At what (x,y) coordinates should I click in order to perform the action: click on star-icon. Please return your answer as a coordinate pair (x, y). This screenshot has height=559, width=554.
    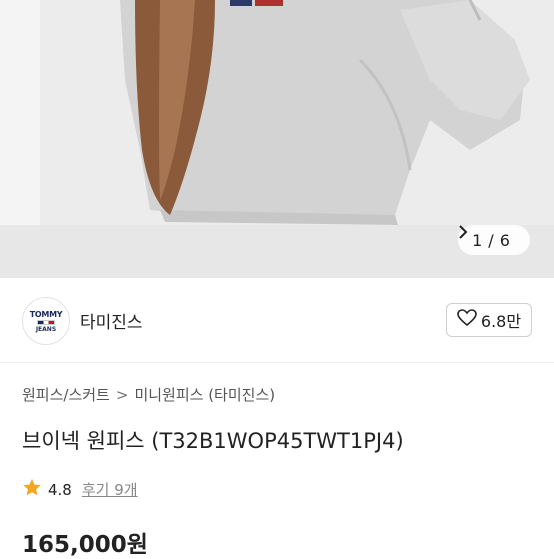
    Looking at the image, I should click on (32, 489).